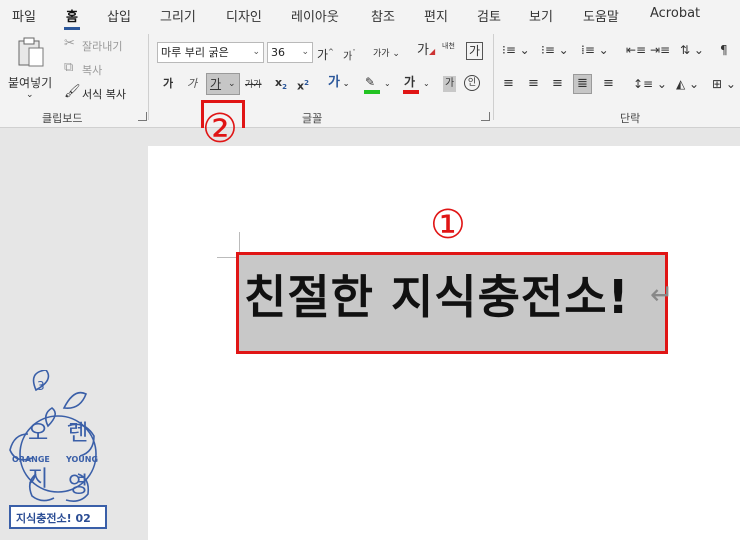  Describe the element at coordinates (31, 52) in the screenshot. I see `paste-icon` at that location.